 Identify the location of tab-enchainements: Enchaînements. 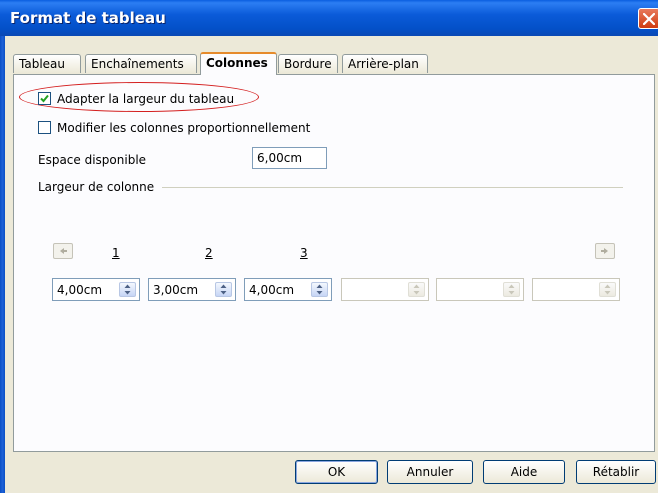
(141, 63).